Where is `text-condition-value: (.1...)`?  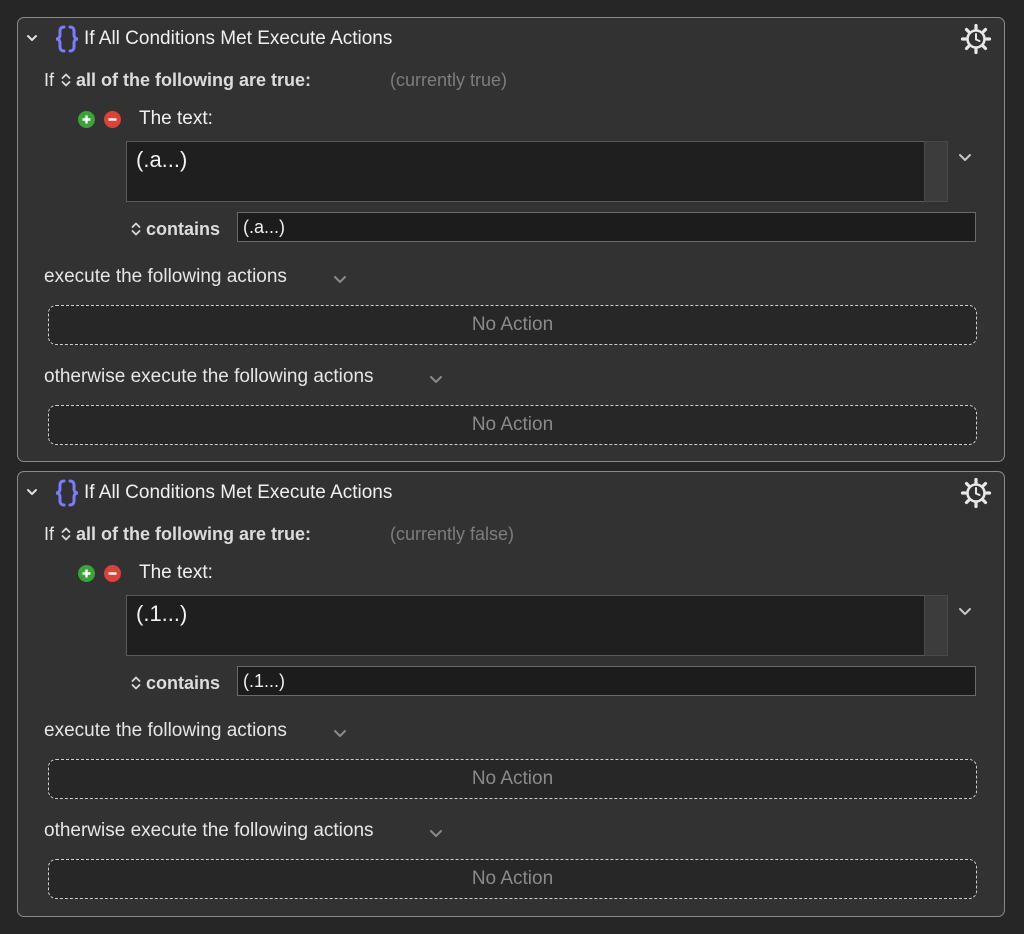 text-condition-value: (.1...) is located at coordinates (162, 613).